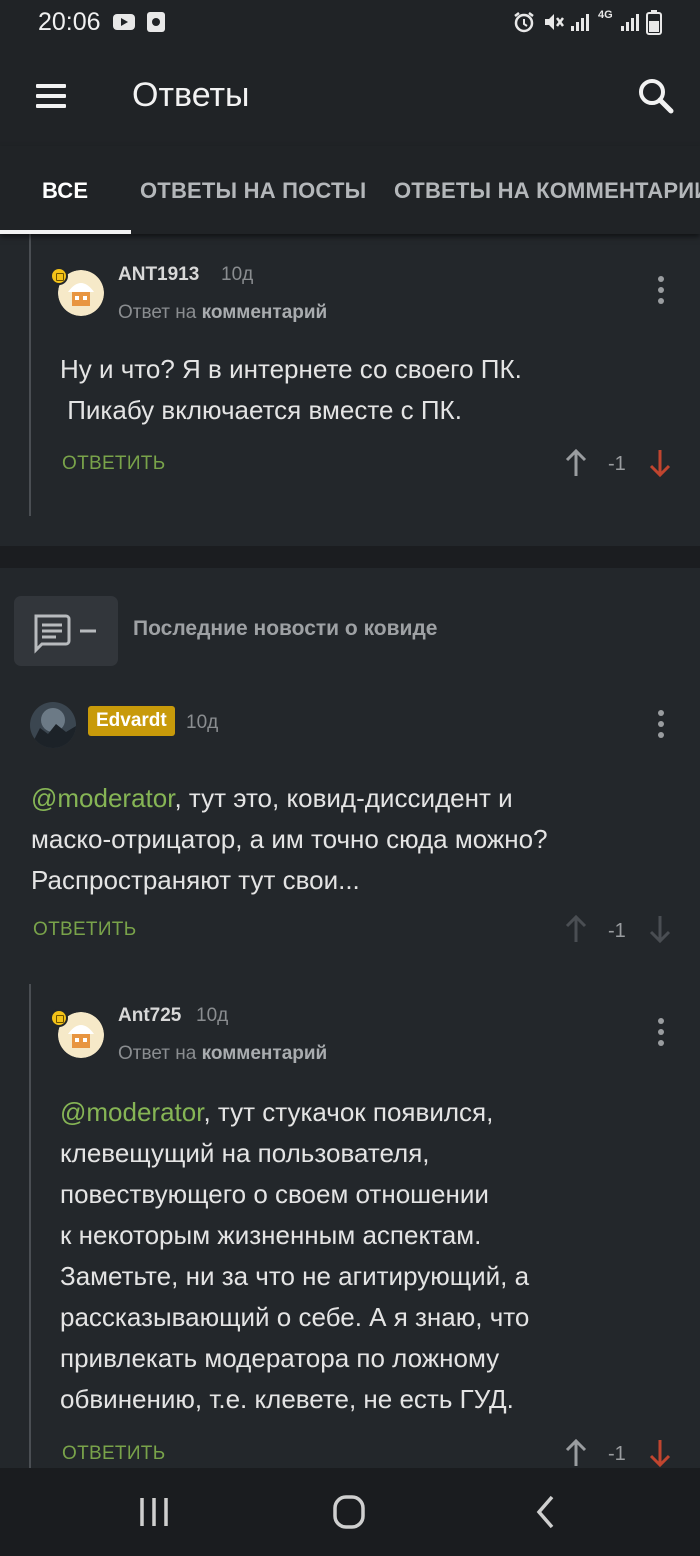 This screenshot has height=1556, width=700. I want to click on comment-username: ANT1913, so click(158, 275).